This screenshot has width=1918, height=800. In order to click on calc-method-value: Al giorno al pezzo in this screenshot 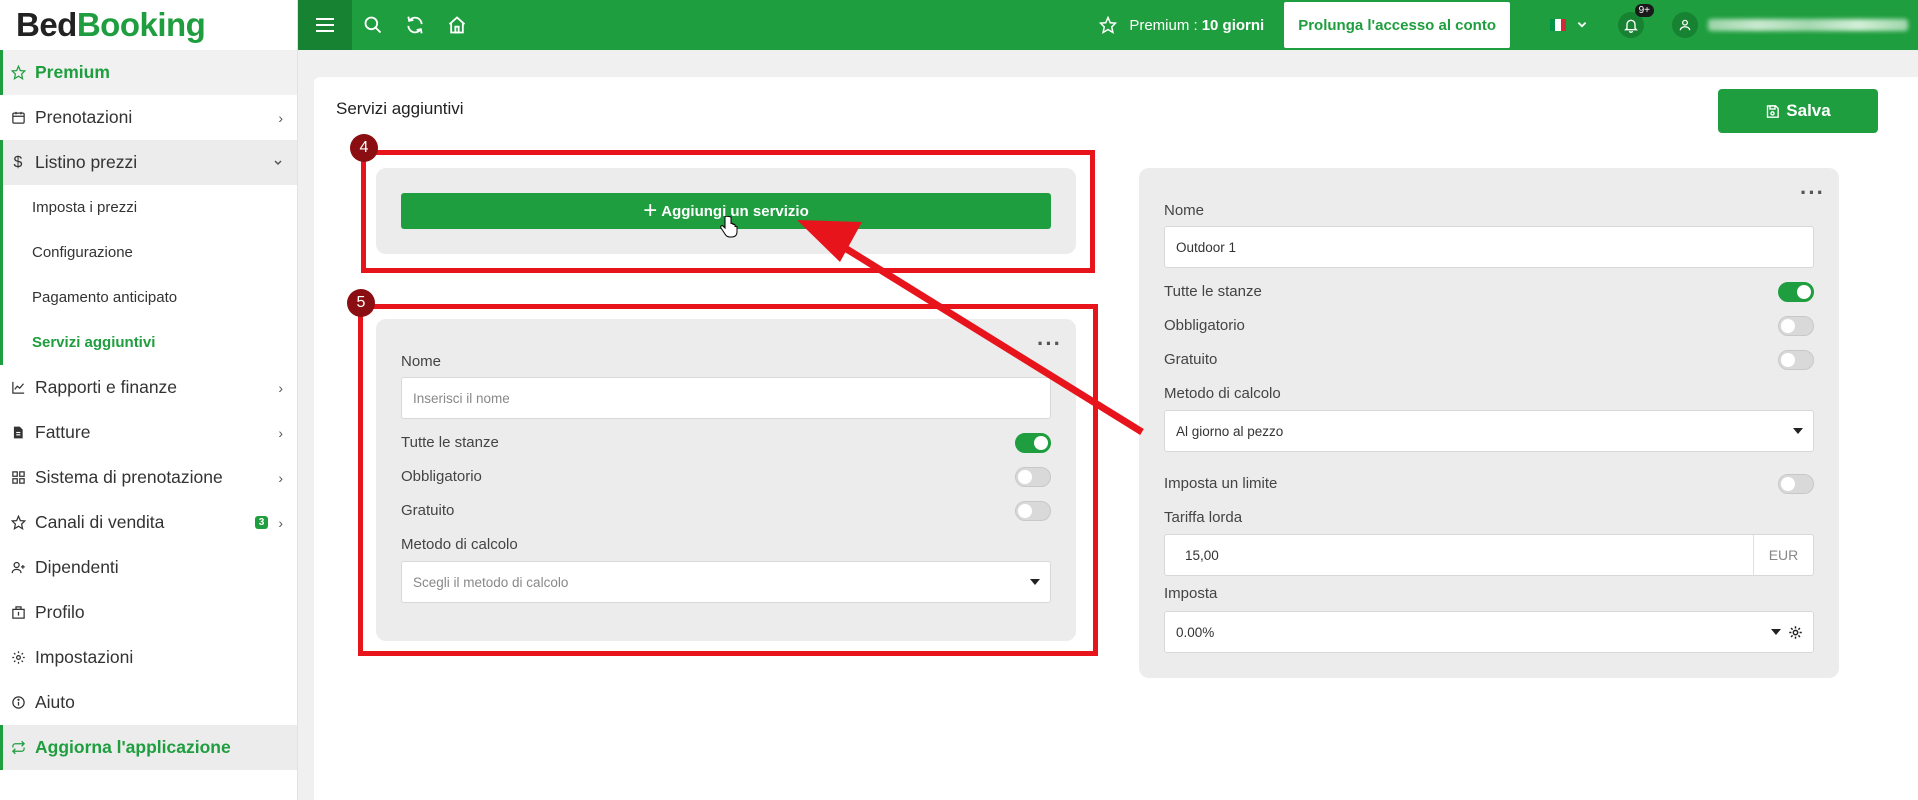, I will do `click(1230, 431)`.